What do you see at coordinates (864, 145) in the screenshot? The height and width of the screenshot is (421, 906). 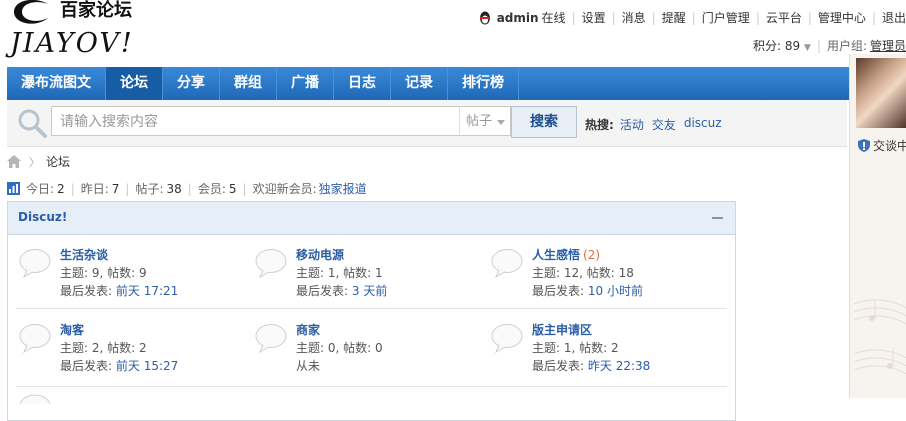 I see `shield-icon` at bounding box center [864, 145].